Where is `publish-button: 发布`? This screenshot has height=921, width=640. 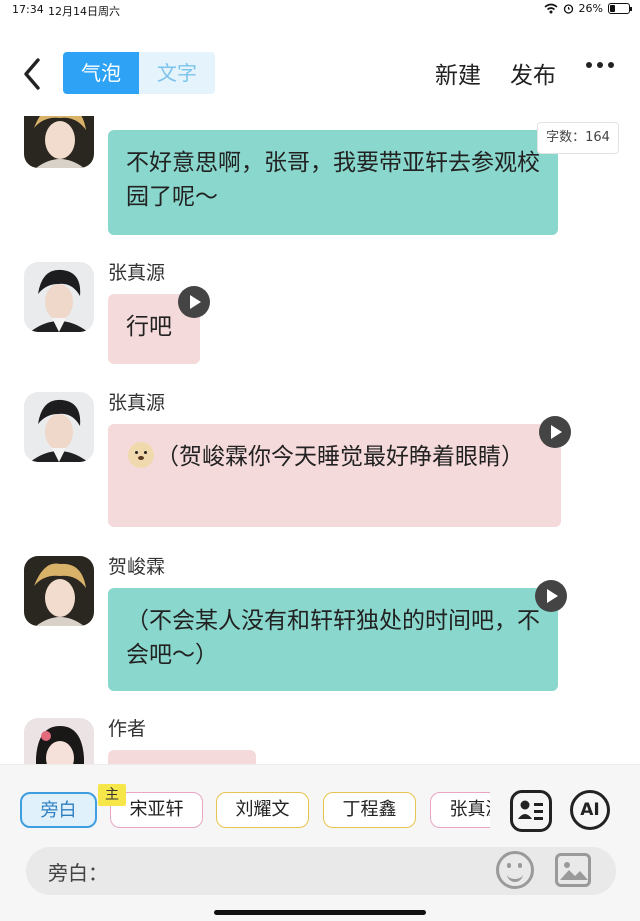
publish-button: 发布 is located at coordinates (533, 73).